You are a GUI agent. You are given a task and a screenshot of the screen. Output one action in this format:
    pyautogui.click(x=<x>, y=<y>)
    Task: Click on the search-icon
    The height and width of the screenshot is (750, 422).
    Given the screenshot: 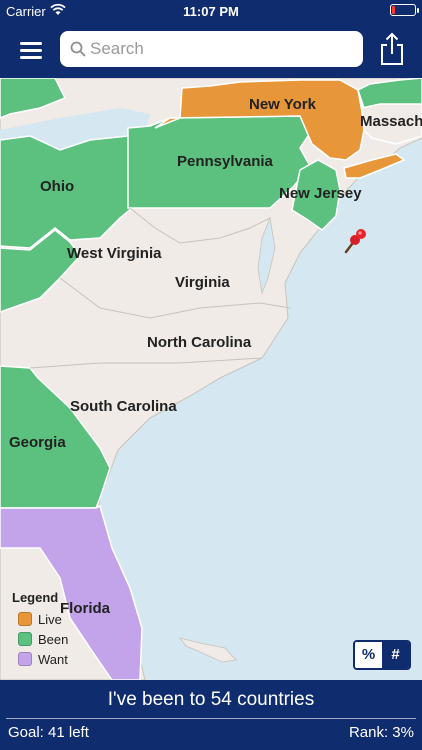 What is the action you would take?
    pyautogui.click(x=78, y=51)
    